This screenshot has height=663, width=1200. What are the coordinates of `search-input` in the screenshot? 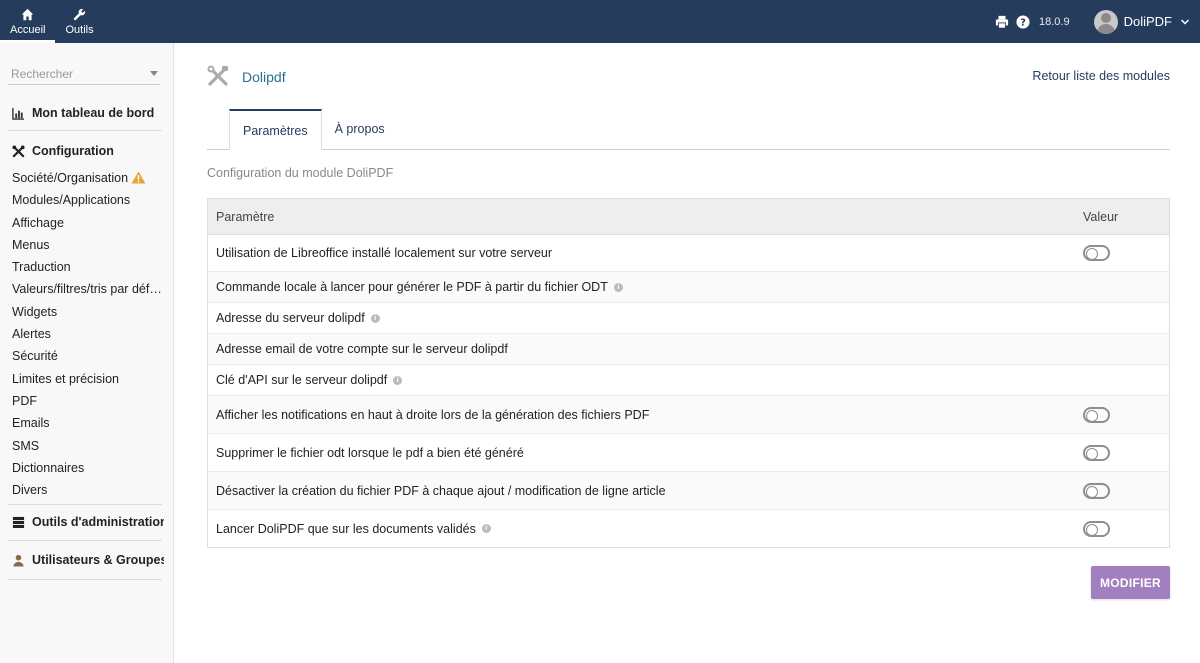 It's located at (71, 73).